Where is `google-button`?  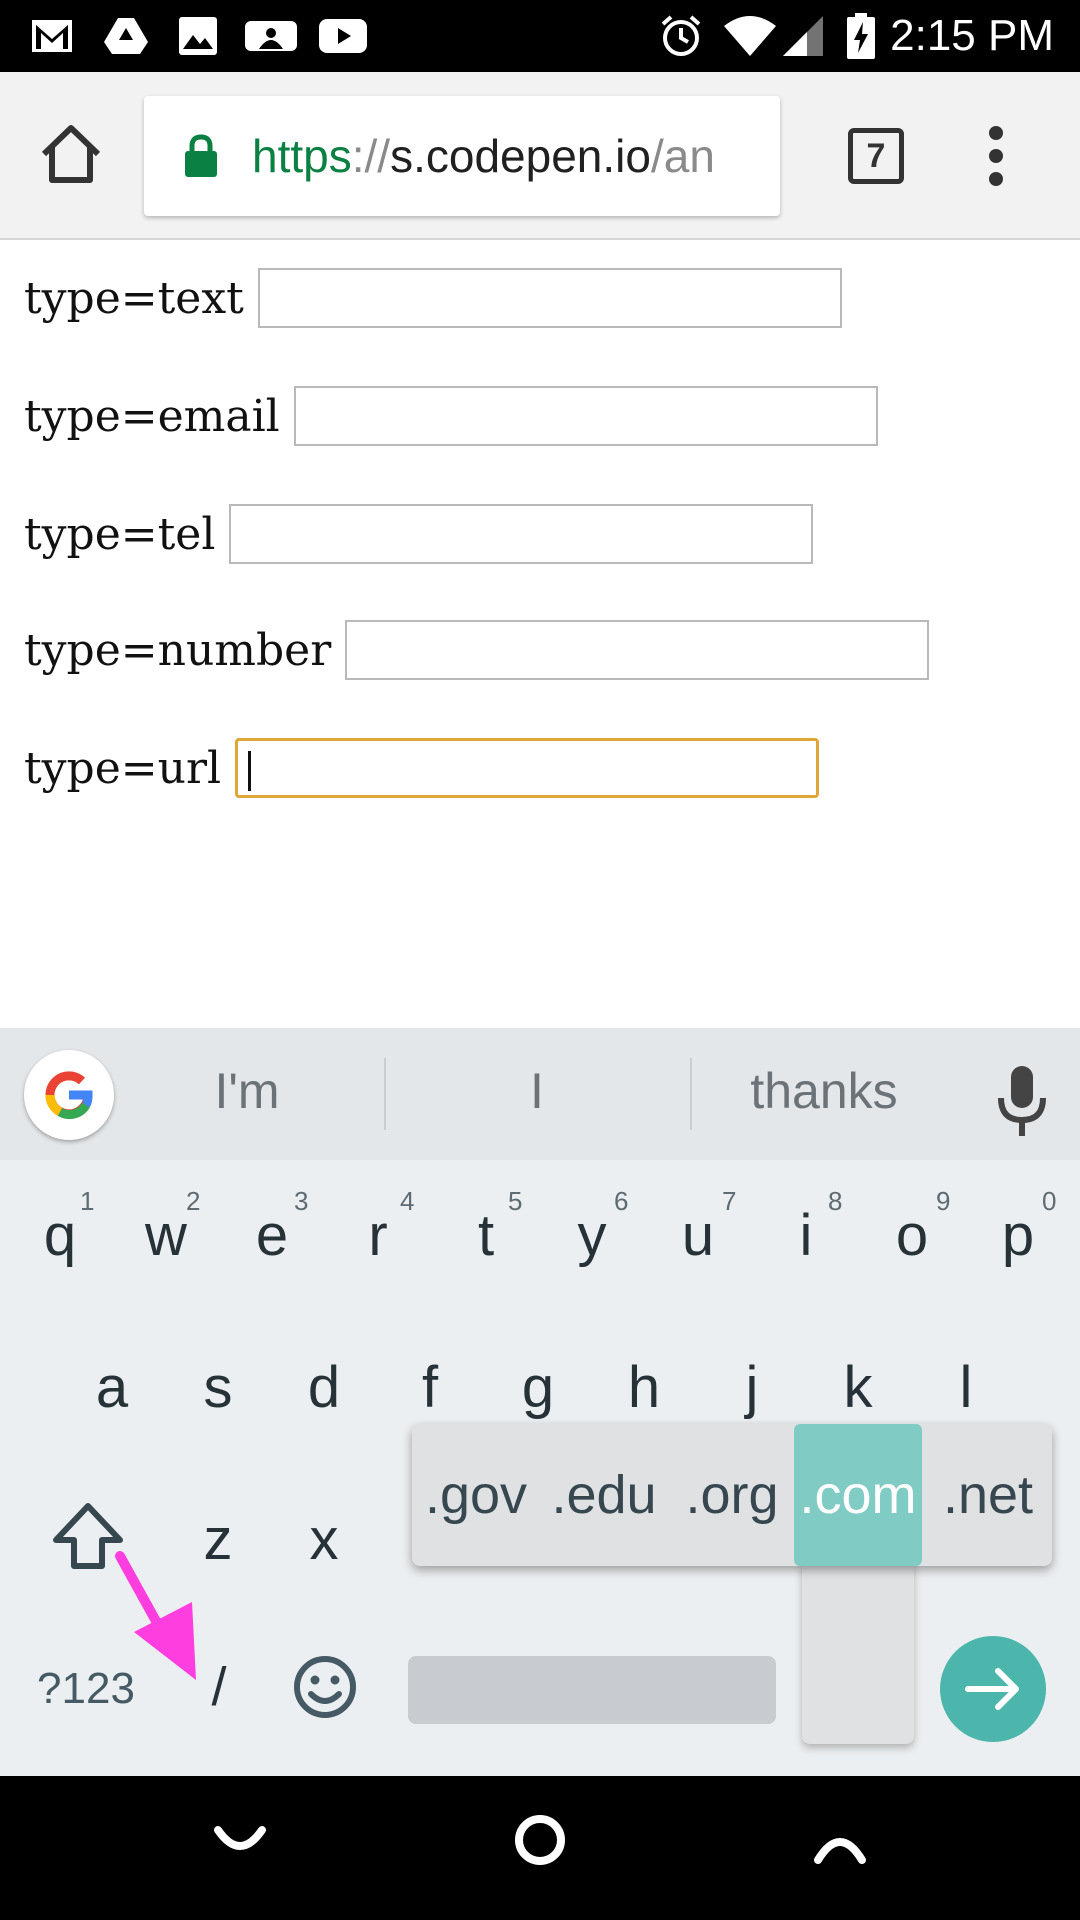
google-button is located at coordinates (69, 1095).